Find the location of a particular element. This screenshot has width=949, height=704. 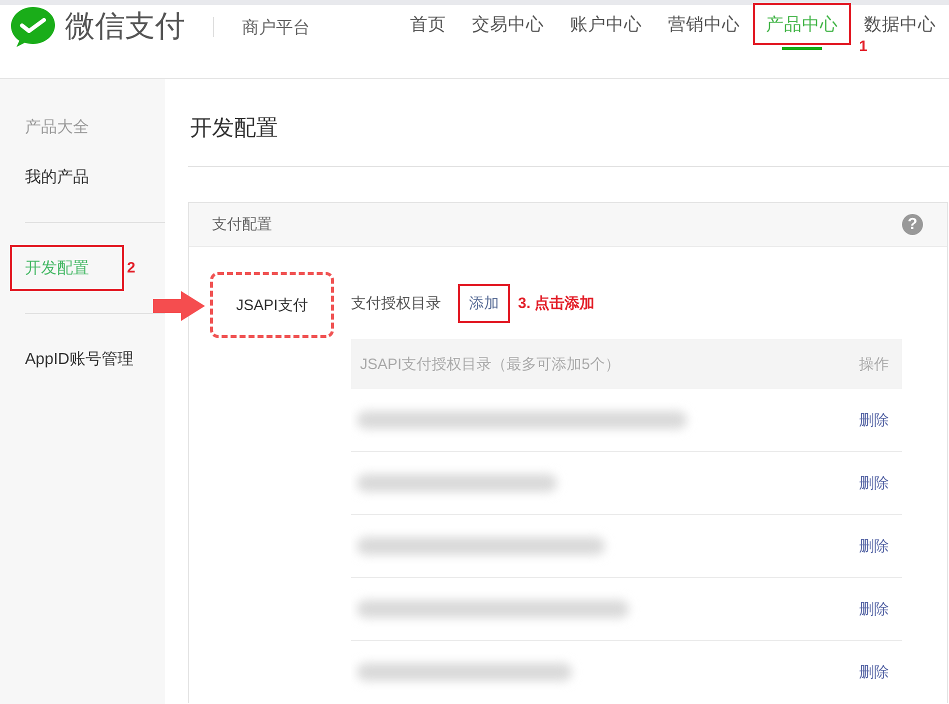

help-button: ? is located at coordinates (912, 224).